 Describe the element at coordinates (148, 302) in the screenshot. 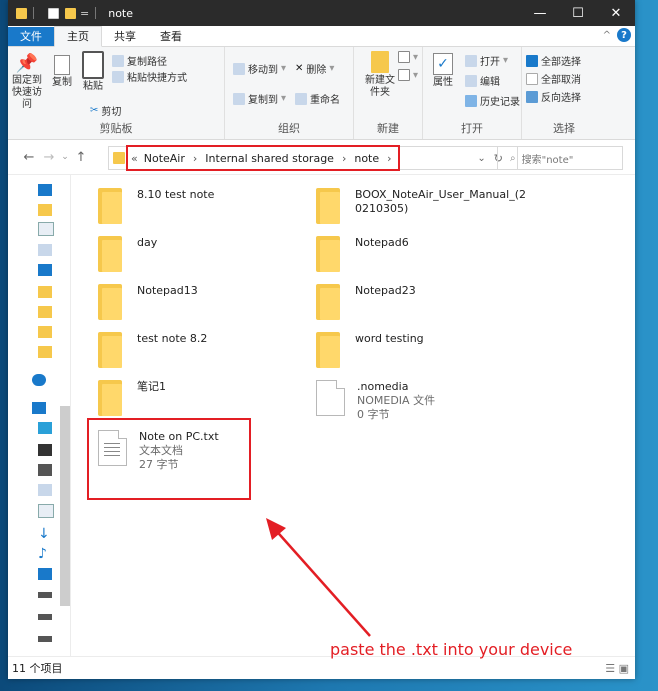

I see `list-item: Notepad13` at that location.